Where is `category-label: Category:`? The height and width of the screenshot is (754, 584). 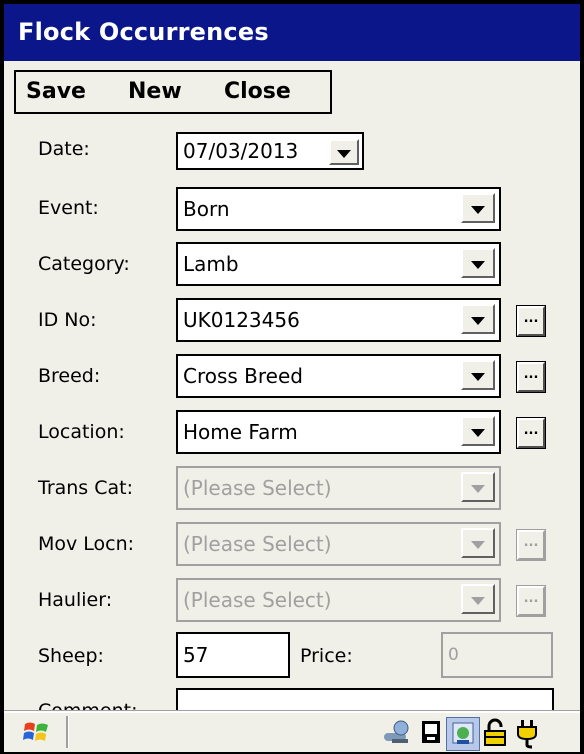
category-label: Category: is located at coordinates (84, 264).